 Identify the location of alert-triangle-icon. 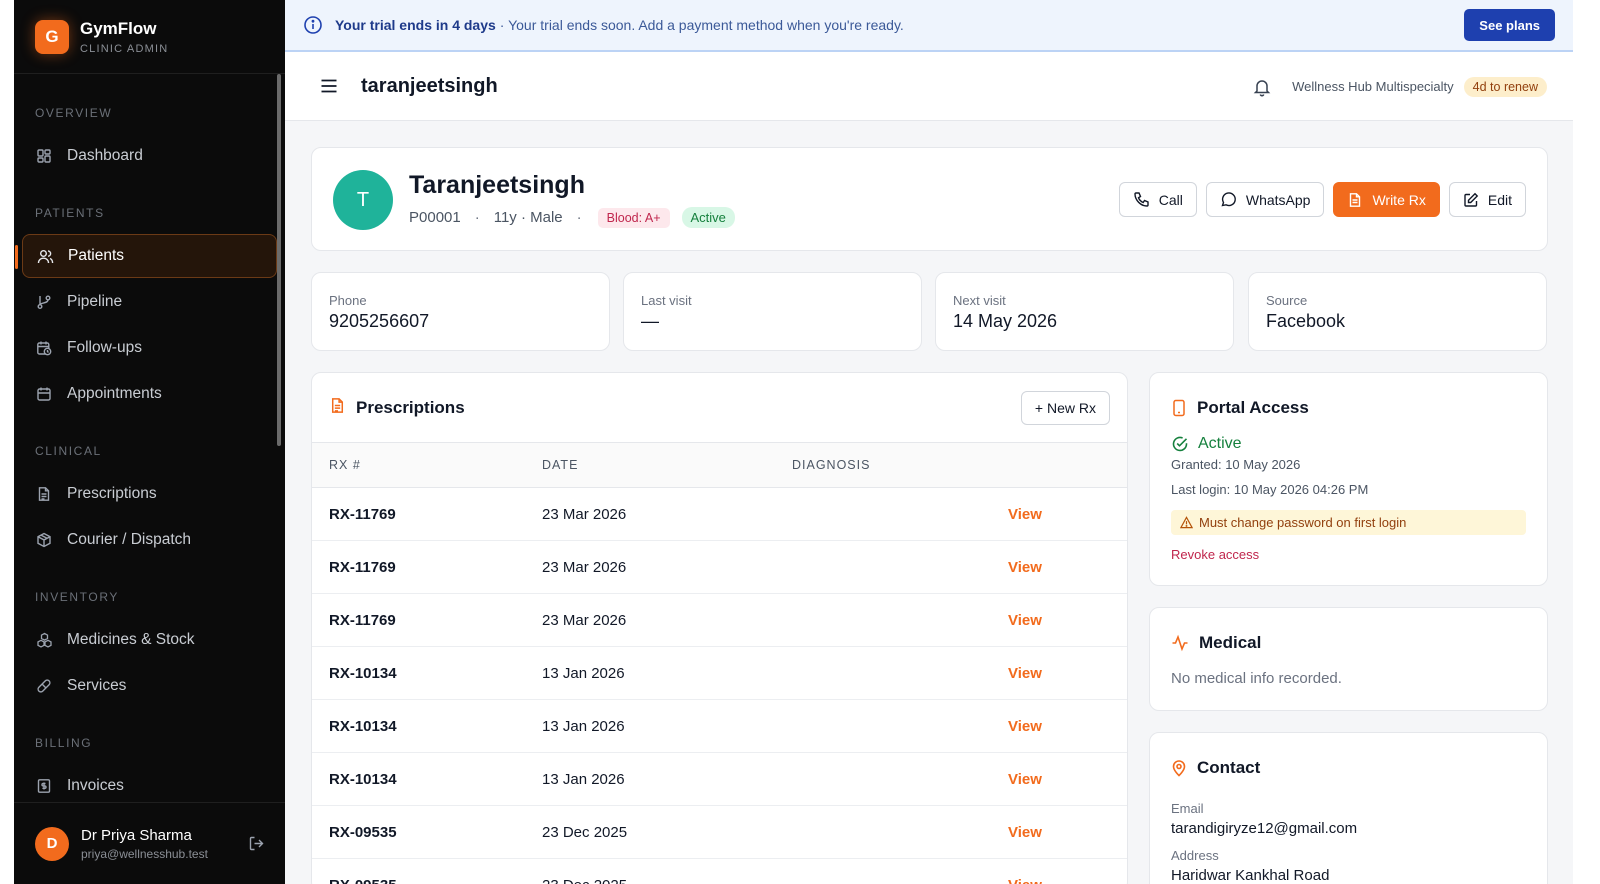
(1186, 522).